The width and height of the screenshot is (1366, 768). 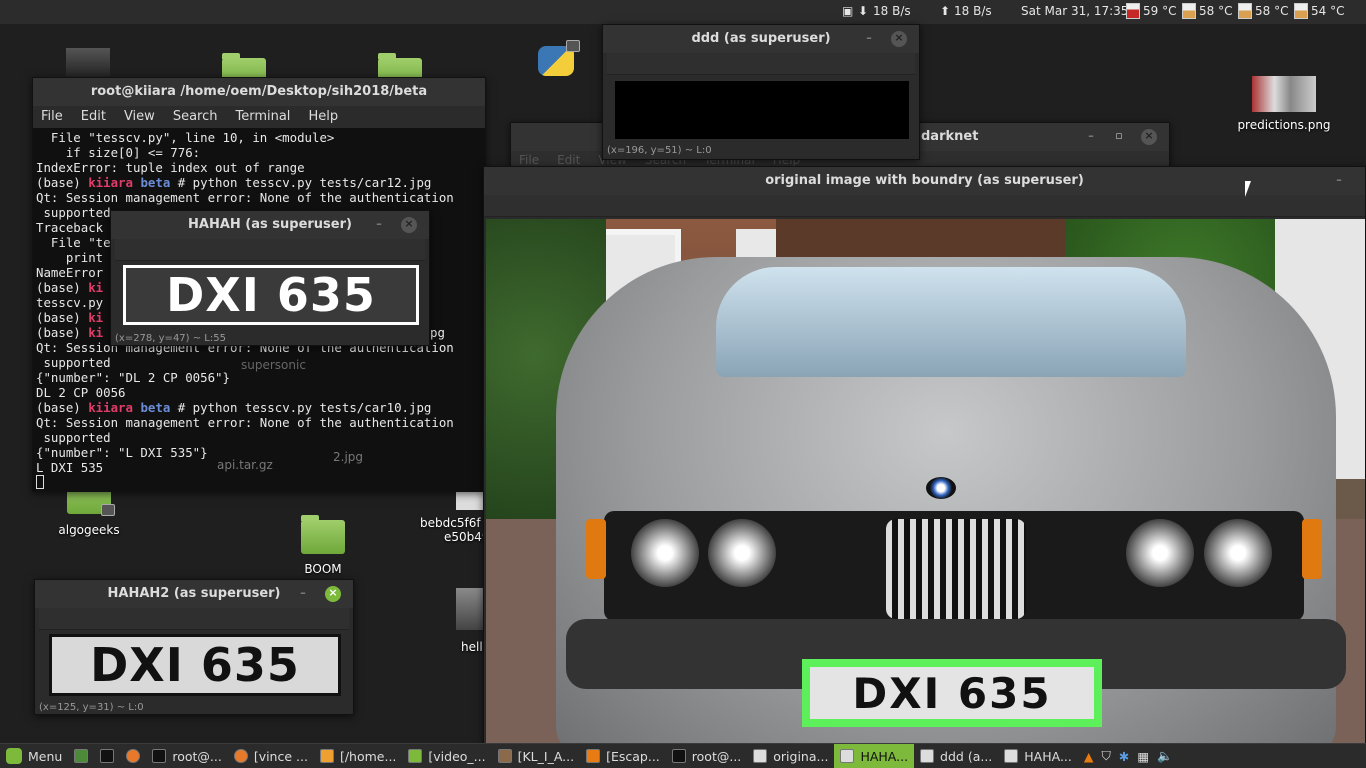 What do you see at coordinates (1119, 137) in the screenshot?
I see `maximize-button: ▫` at bounding box center [1119, 137].